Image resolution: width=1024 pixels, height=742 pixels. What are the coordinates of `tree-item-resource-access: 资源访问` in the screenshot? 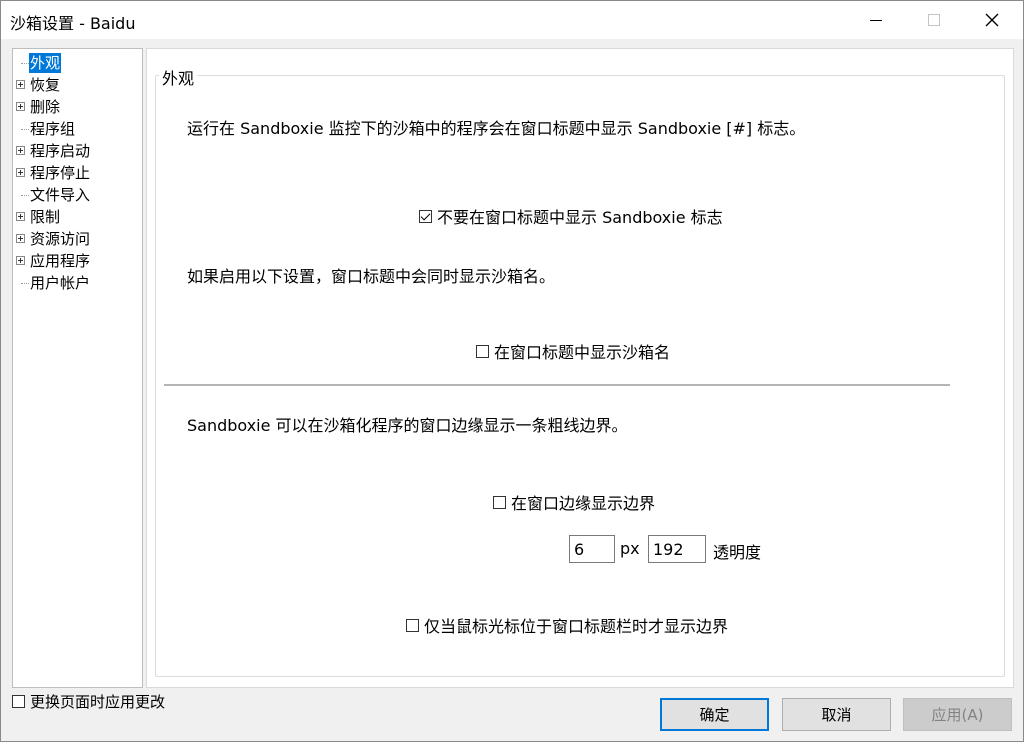 It's located at (77, 239).